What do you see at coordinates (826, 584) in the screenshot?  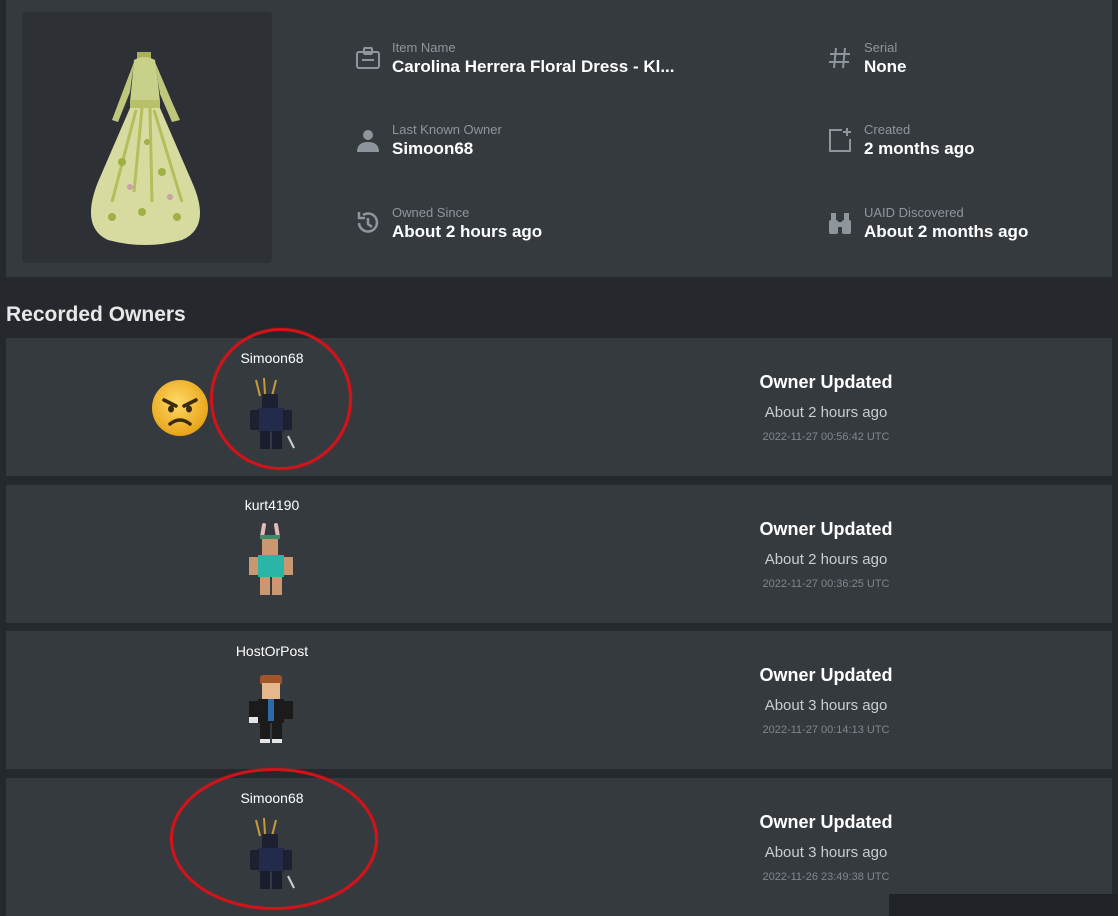 I see `event-timestamp: 2022-11-27 00:36:25 UTC` at bounding box center [826, 584].